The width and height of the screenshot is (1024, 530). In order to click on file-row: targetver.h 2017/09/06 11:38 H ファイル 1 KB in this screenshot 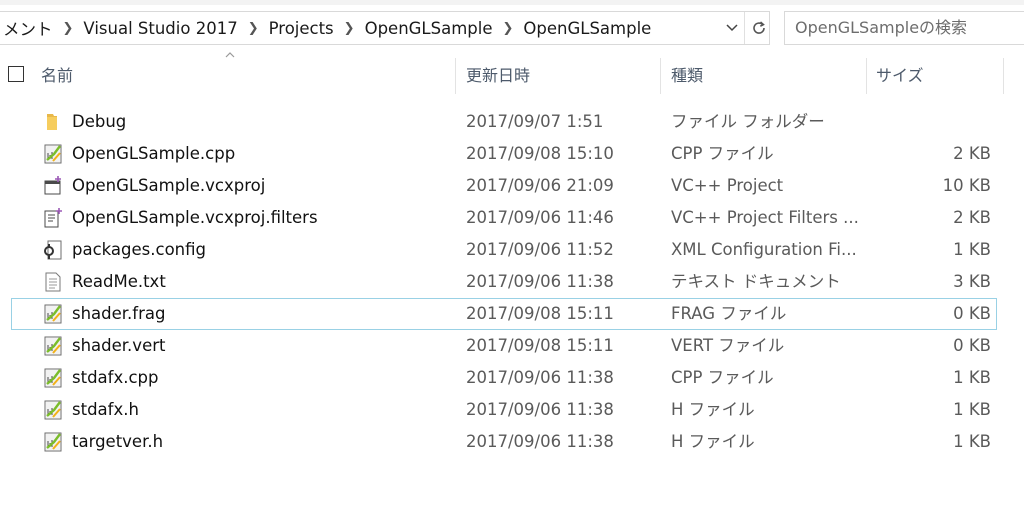, I will do `click(504, 442)`.